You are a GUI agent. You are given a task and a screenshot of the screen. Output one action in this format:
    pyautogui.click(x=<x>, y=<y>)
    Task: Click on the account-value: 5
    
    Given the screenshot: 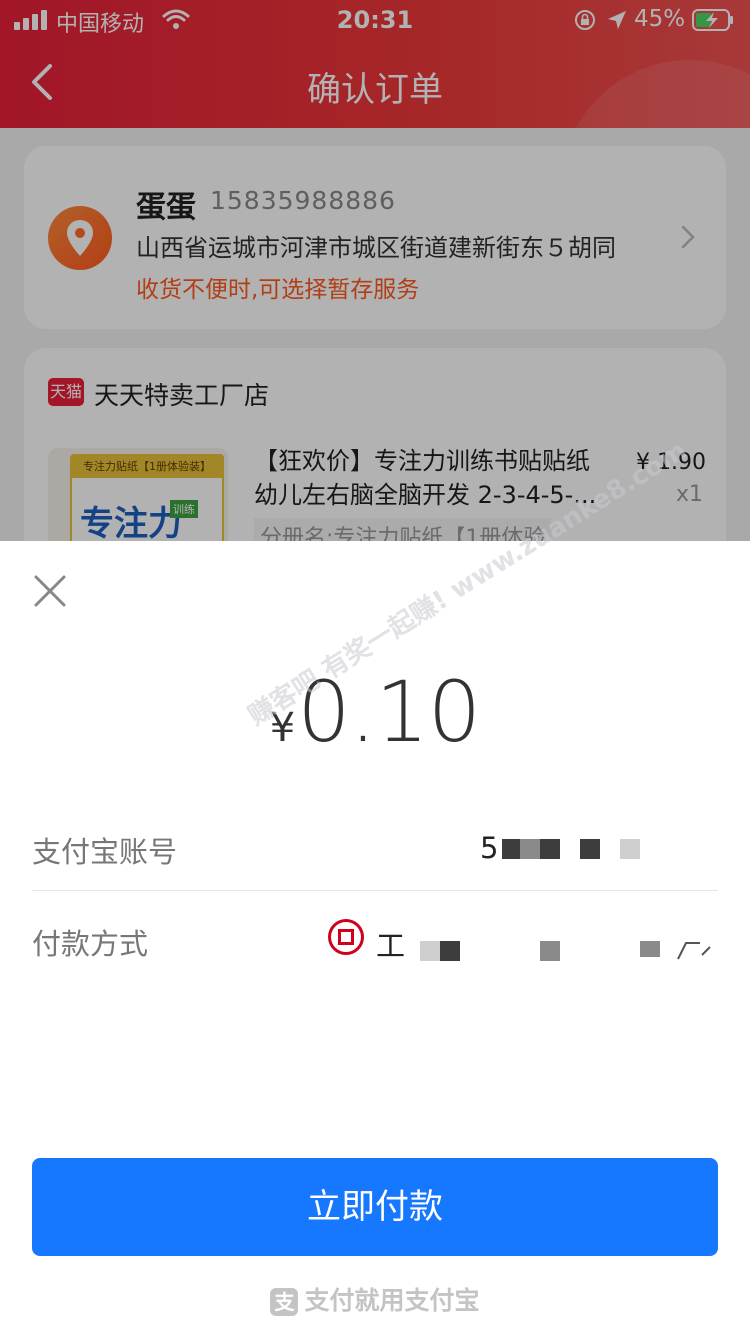 What is the action you would take?
    pyautogui.click(x=489, y=848)
    